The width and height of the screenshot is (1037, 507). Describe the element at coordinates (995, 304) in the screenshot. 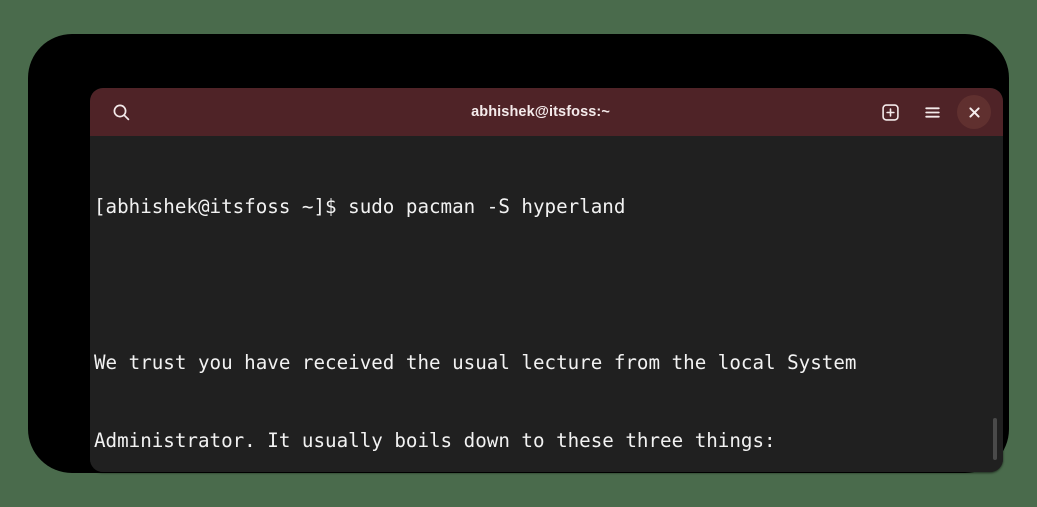

I see `scrollbar` at that location.